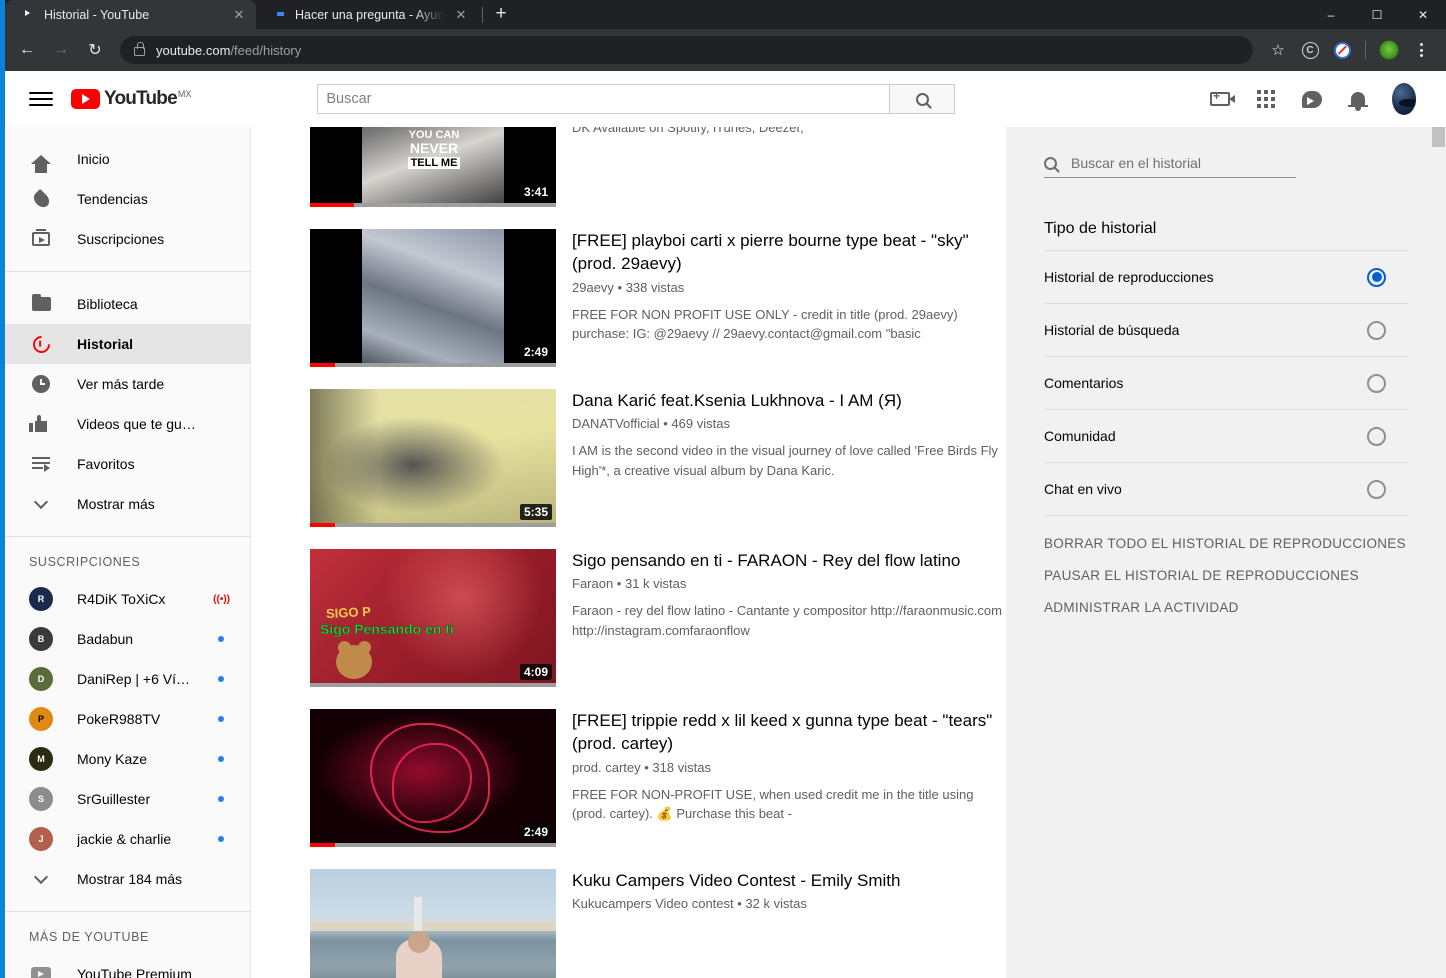 The height and width of the screenshot is (978, 1446). I want to click on sidebar-subscription-item: R R4DiK ToXiCx ((•)), so click(127, 599).